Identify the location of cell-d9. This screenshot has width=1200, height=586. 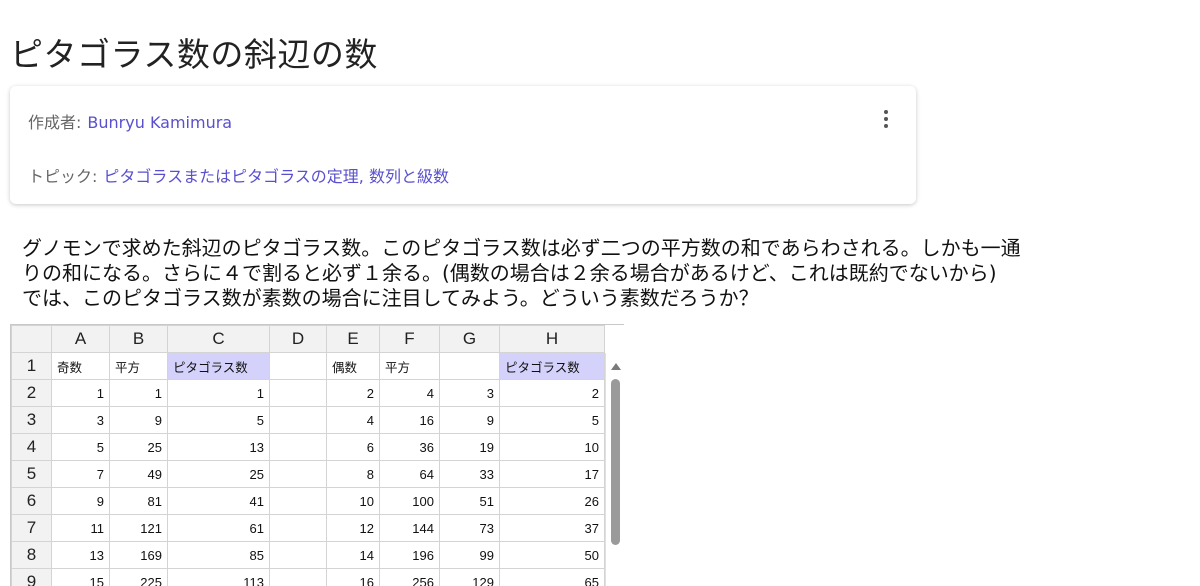
(298, 577).